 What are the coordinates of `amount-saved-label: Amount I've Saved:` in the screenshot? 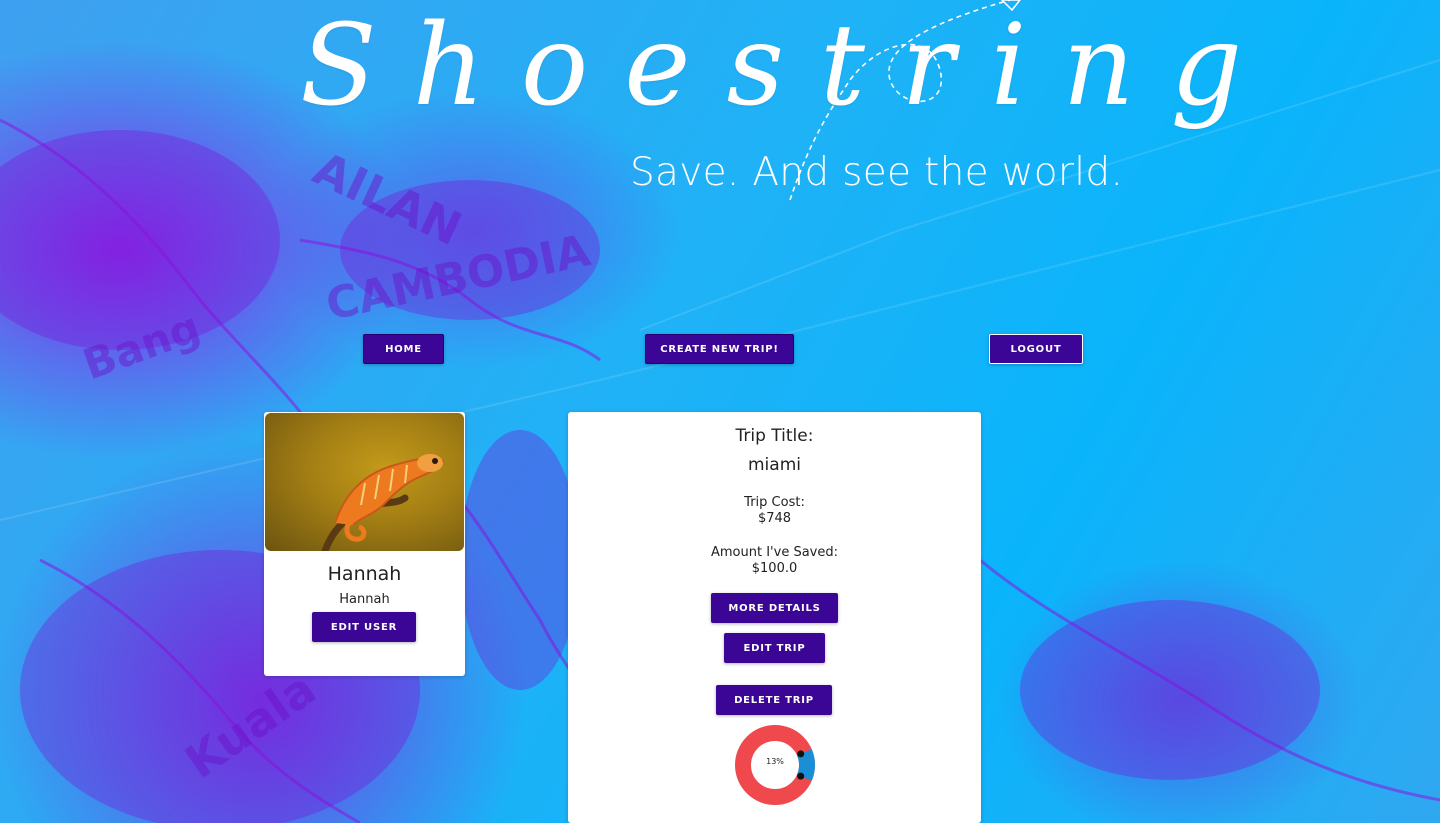 It's located at (774, 552).